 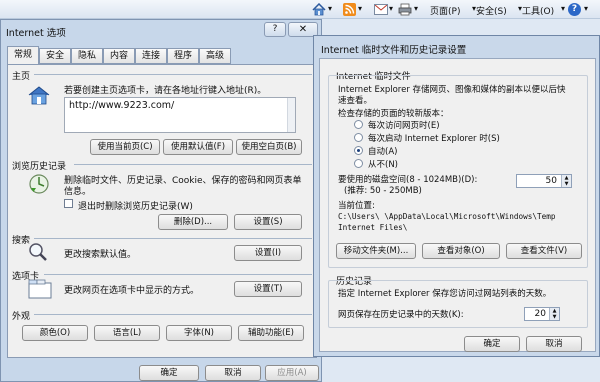 I want to click on print-icon, so click(x=405, y=9).